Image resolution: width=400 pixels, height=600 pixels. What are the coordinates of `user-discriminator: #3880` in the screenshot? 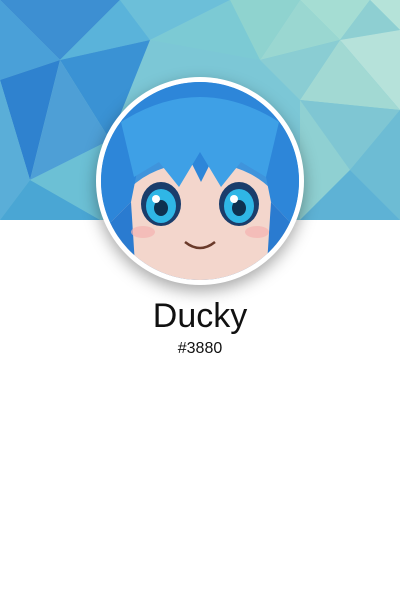 It's located at (200, 348).